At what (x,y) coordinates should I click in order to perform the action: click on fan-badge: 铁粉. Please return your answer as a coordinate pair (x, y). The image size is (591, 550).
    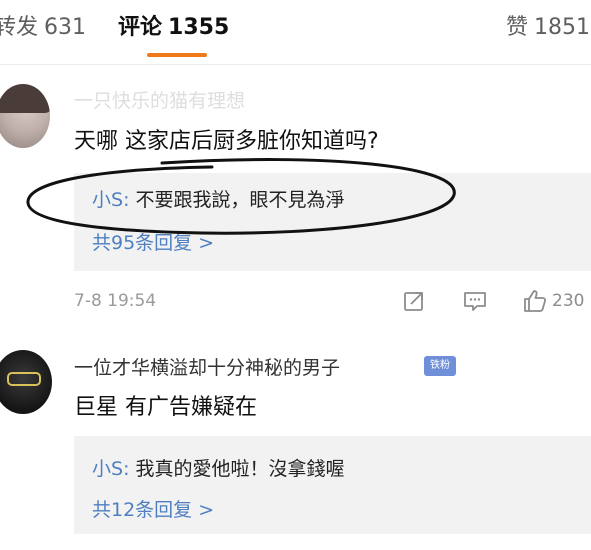
    Looking at the image, I should click on (440, 366).